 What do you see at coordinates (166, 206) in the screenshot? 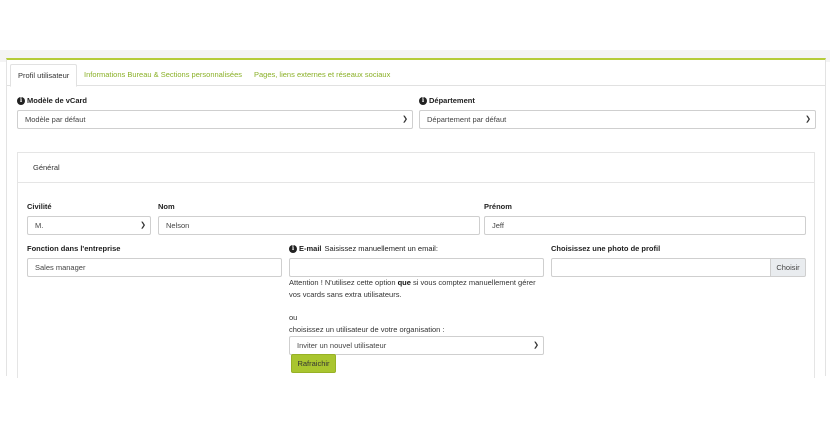
I see `last-name-label: Nom` at bounding box center [166, 206].